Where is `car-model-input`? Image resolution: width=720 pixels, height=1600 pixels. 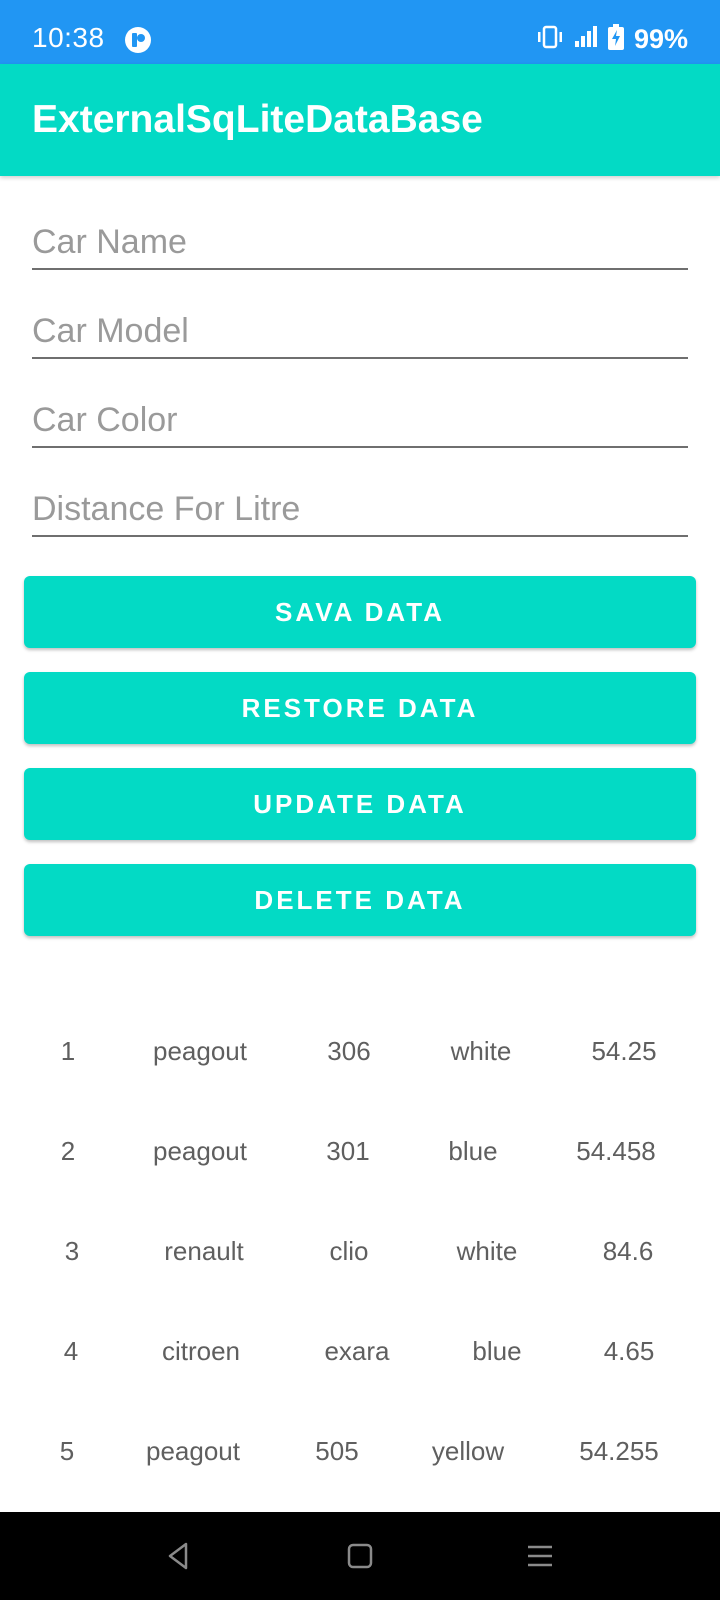
car-model-input is located at coordinates (360, 331).